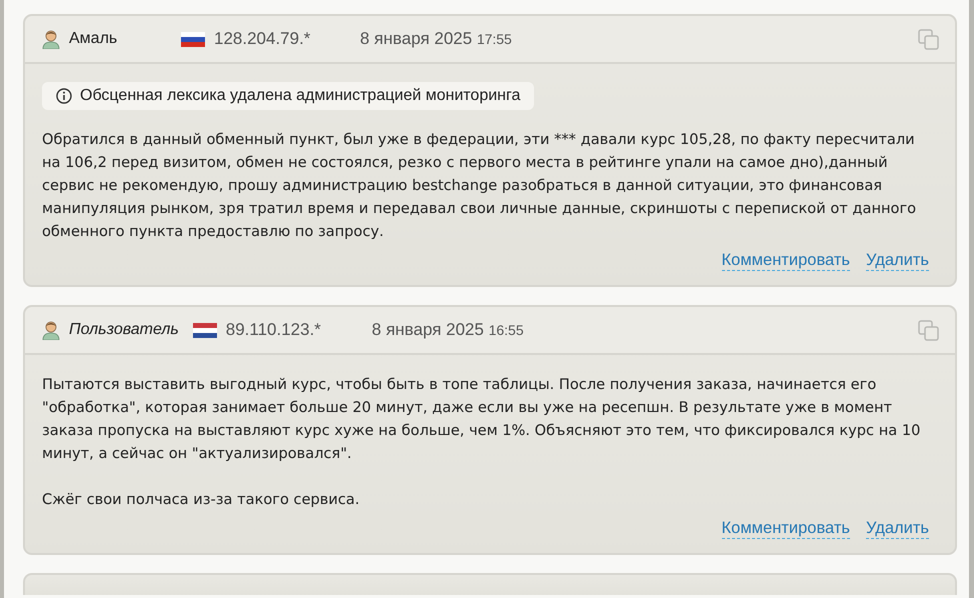 This screenshot has height=598, width=974. What do you see at coordinates (448, 330) in the screenshot?
I see `review-date: 8 января 2025 16:55` at bounding box center [448, 330].